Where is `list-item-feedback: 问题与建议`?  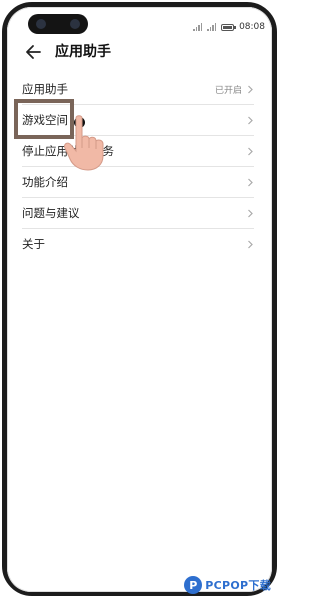
list-item-feedback: 问题与建议 is located at coordinates (138, 213).